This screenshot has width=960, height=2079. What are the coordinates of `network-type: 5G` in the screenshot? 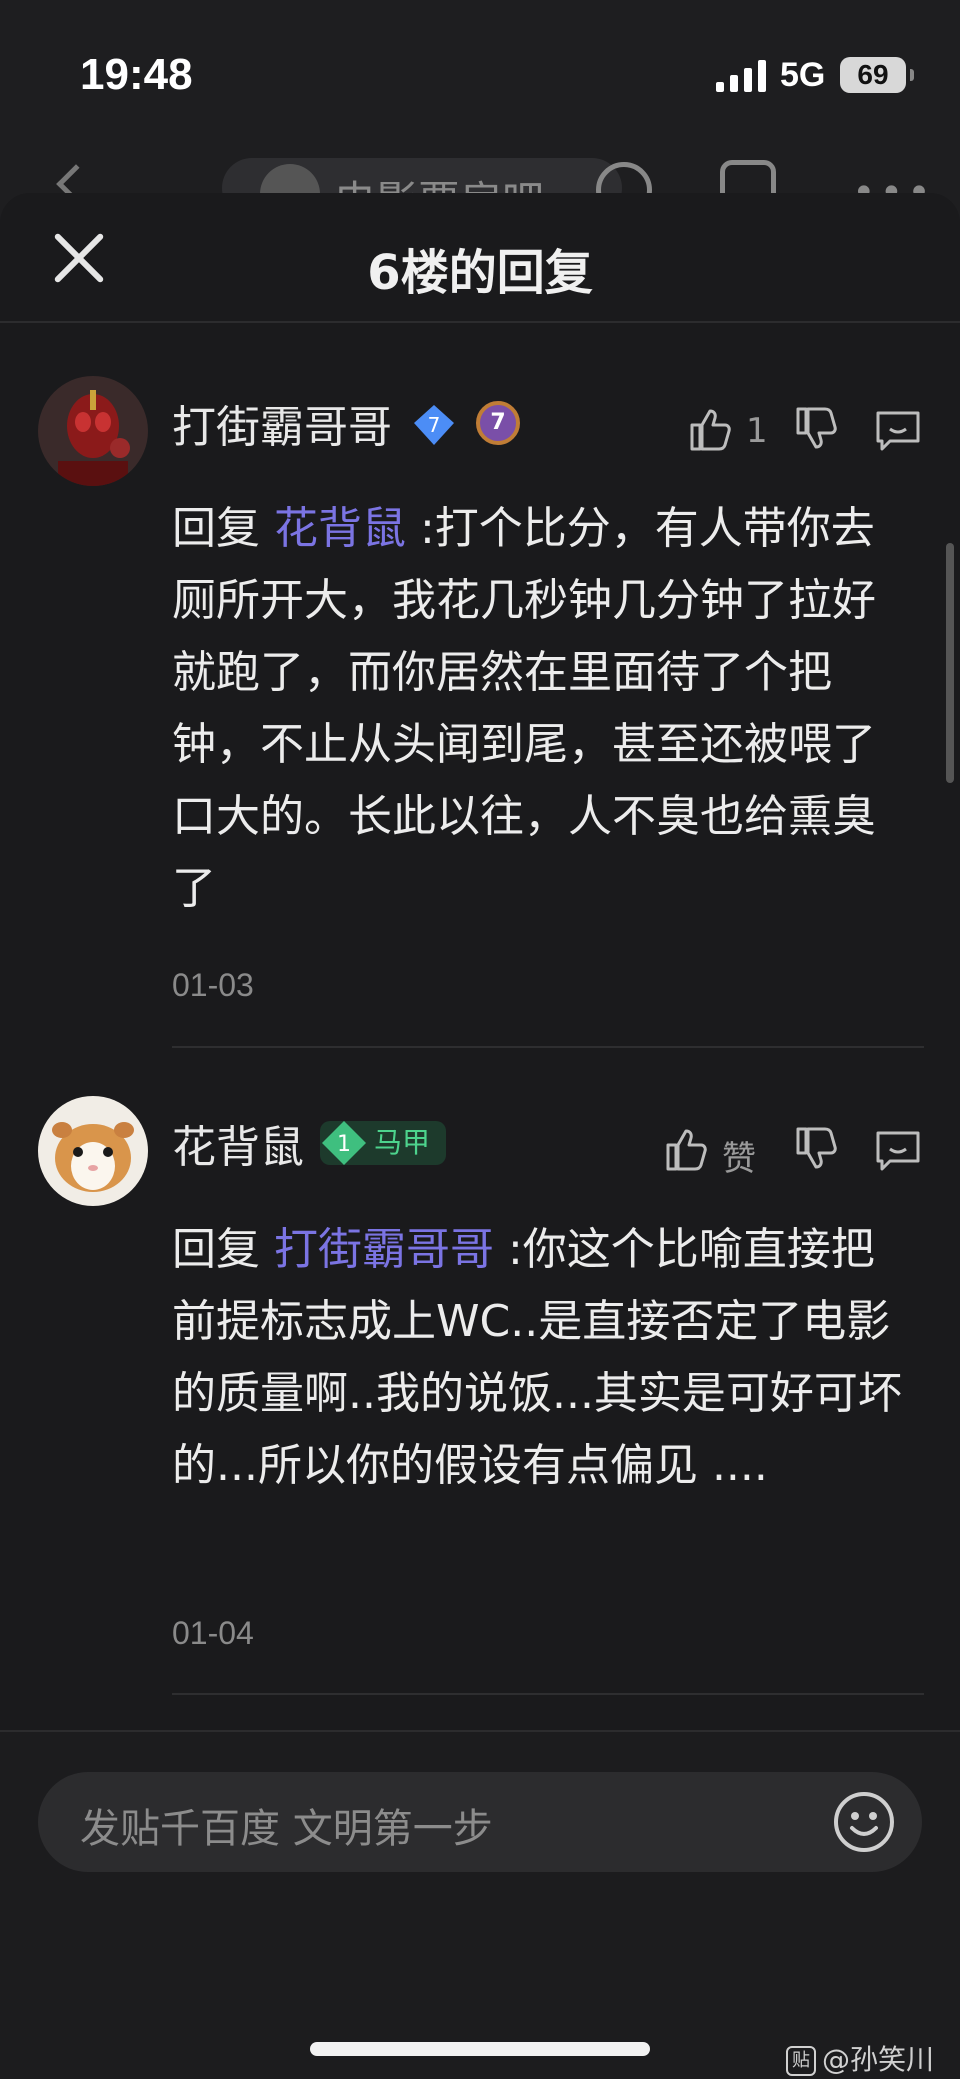 It's located at (803, 75).